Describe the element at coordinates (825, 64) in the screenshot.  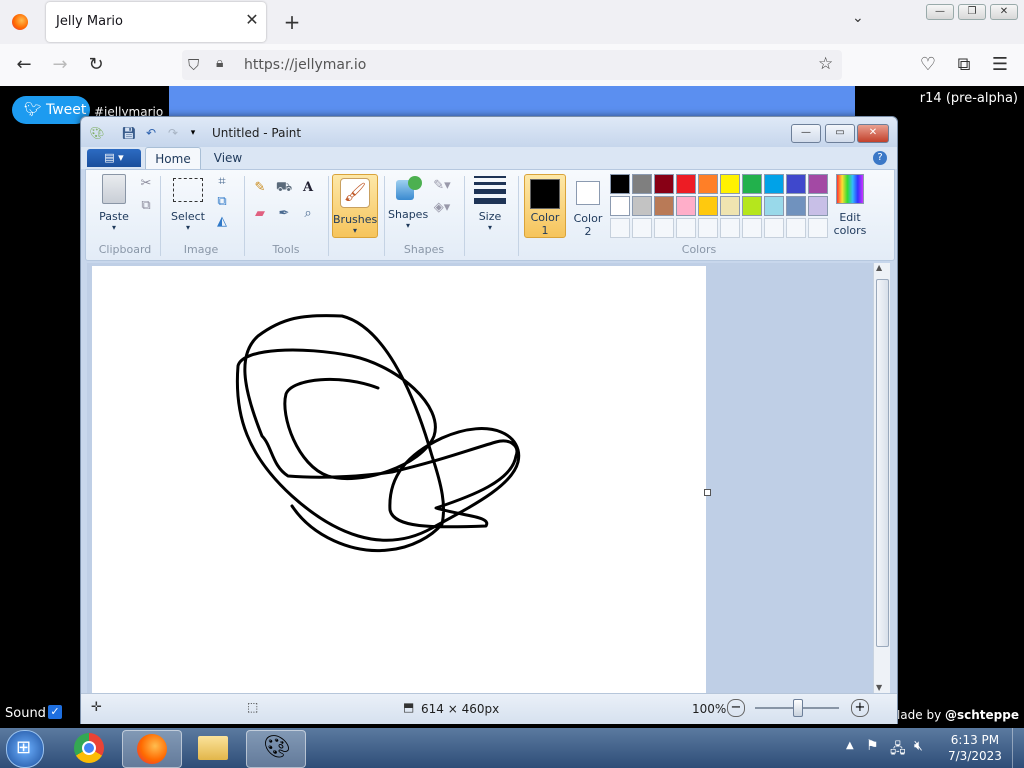
I see `bookmark-star-icon: ☆` at that location.